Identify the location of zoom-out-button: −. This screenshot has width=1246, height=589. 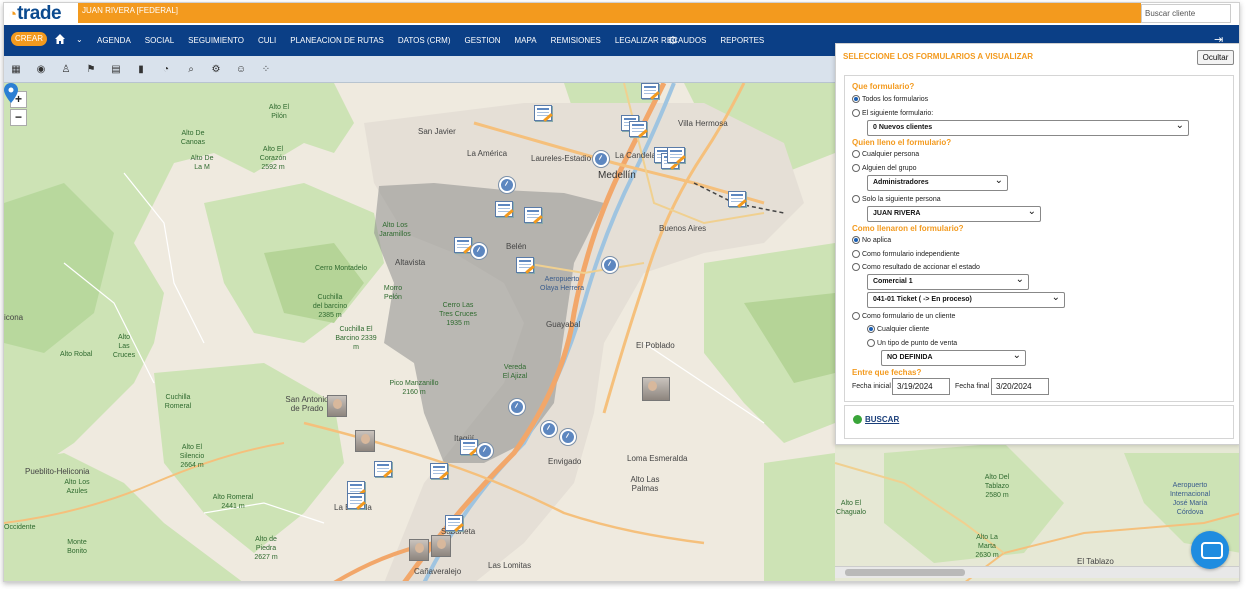
(18, 117).